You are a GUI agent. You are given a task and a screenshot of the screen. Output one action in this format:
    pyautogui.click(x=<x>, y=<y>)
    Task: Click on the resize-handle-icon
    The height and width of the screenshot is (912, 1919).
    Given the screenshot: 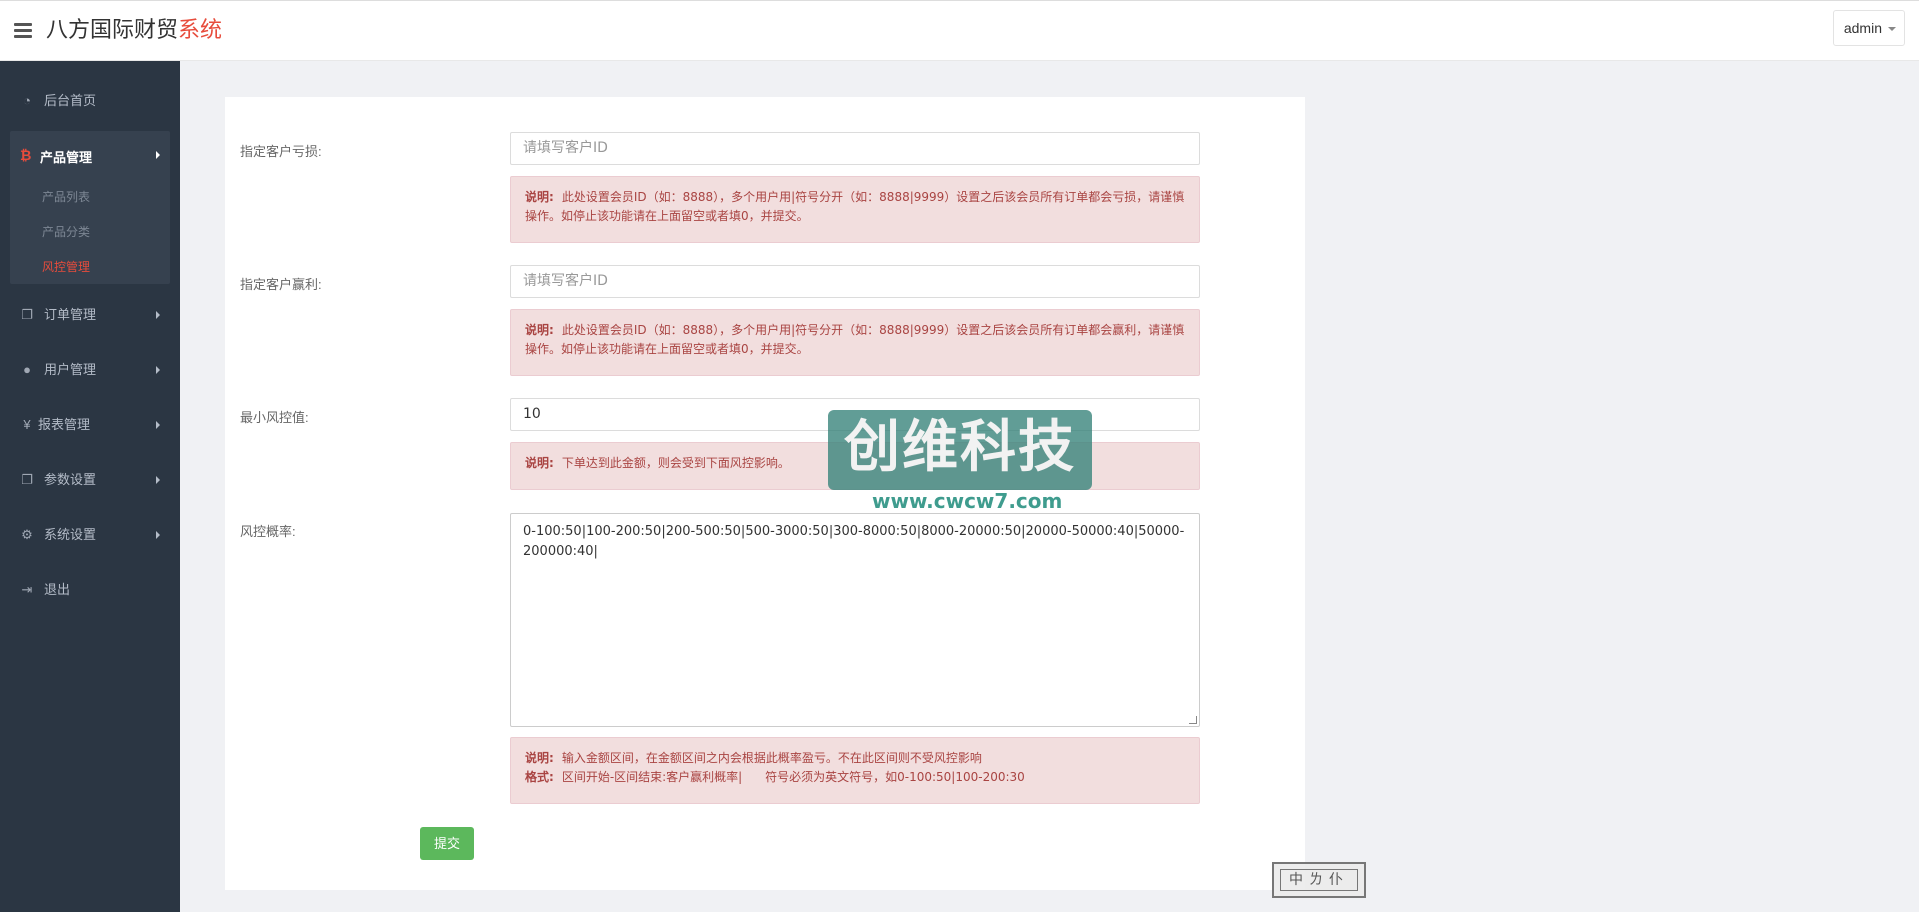 What is the action you would take?
    pyautogui.click(x=1193, y=720)
    